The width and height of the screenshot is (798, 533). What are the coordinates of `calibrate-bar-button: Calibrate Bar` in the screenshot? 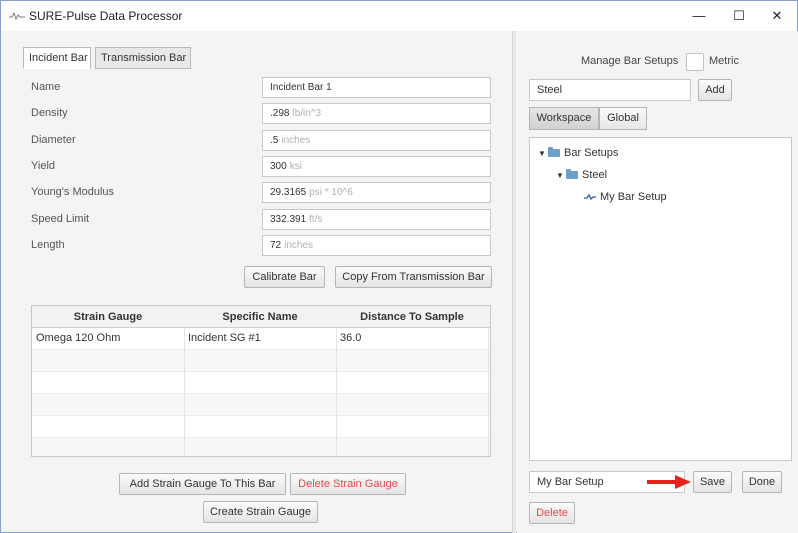 It's located at (284, 277).